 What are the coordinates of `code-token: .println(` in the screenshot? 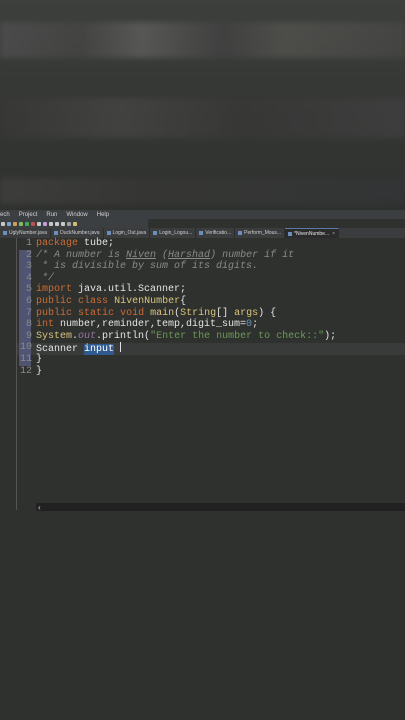 It's located at (123, 336).